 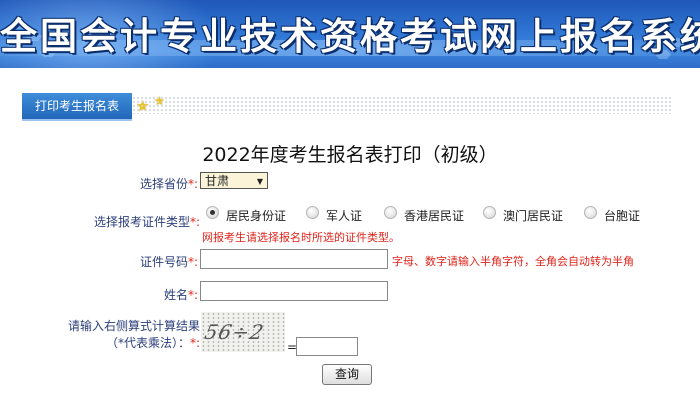 What do you see at coordinates (434, 215) in the screenshot?
I see `id-type-option-label: 香港居民证` at bounding box center [434, 215].